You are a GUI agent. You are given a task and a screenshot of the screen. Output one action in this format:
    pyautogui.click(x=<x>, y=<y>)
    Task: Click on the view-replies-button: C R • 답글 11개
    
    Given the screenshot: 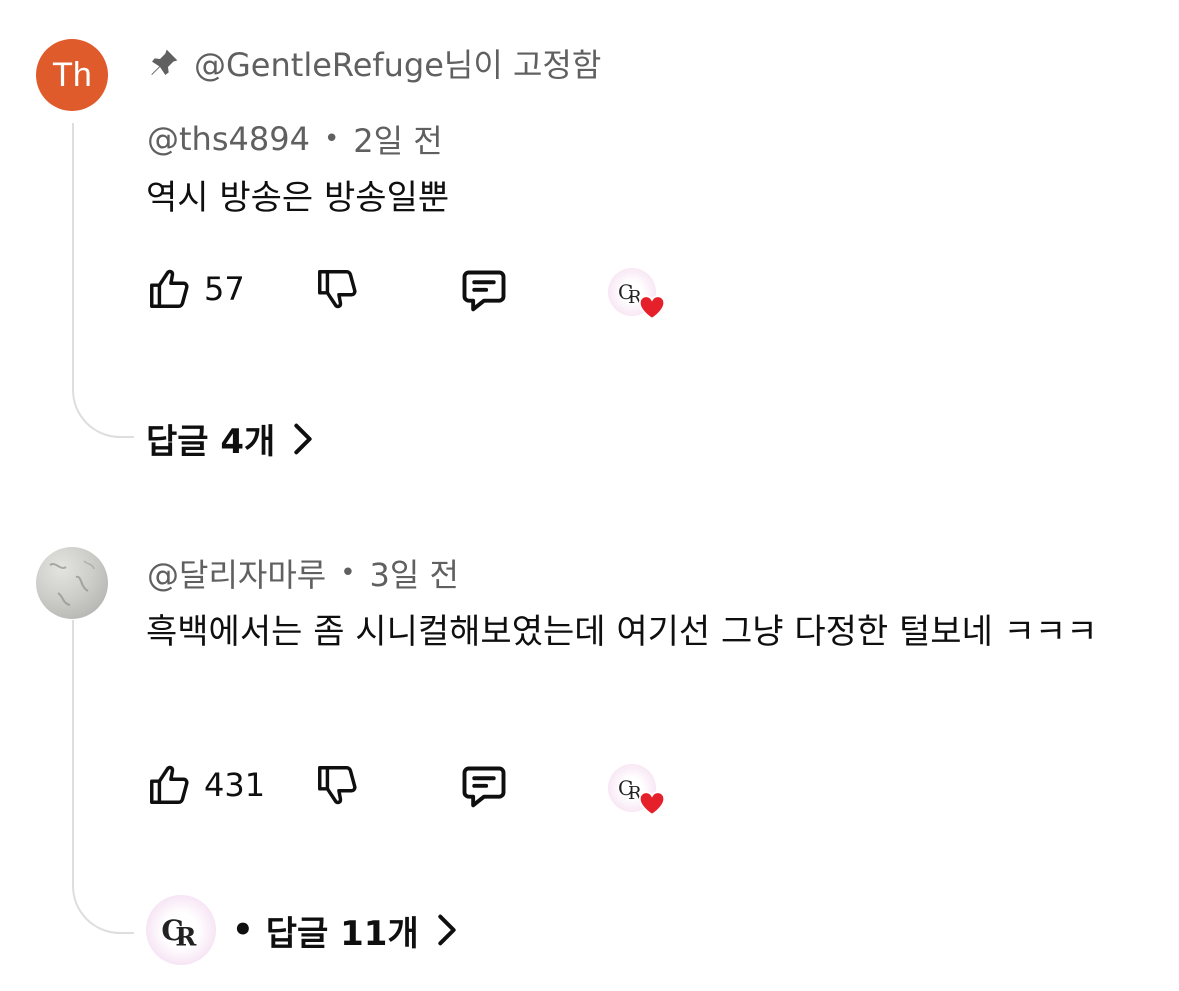 What is the action you would take?
    pyautogui.click(x=301, y=930)
    